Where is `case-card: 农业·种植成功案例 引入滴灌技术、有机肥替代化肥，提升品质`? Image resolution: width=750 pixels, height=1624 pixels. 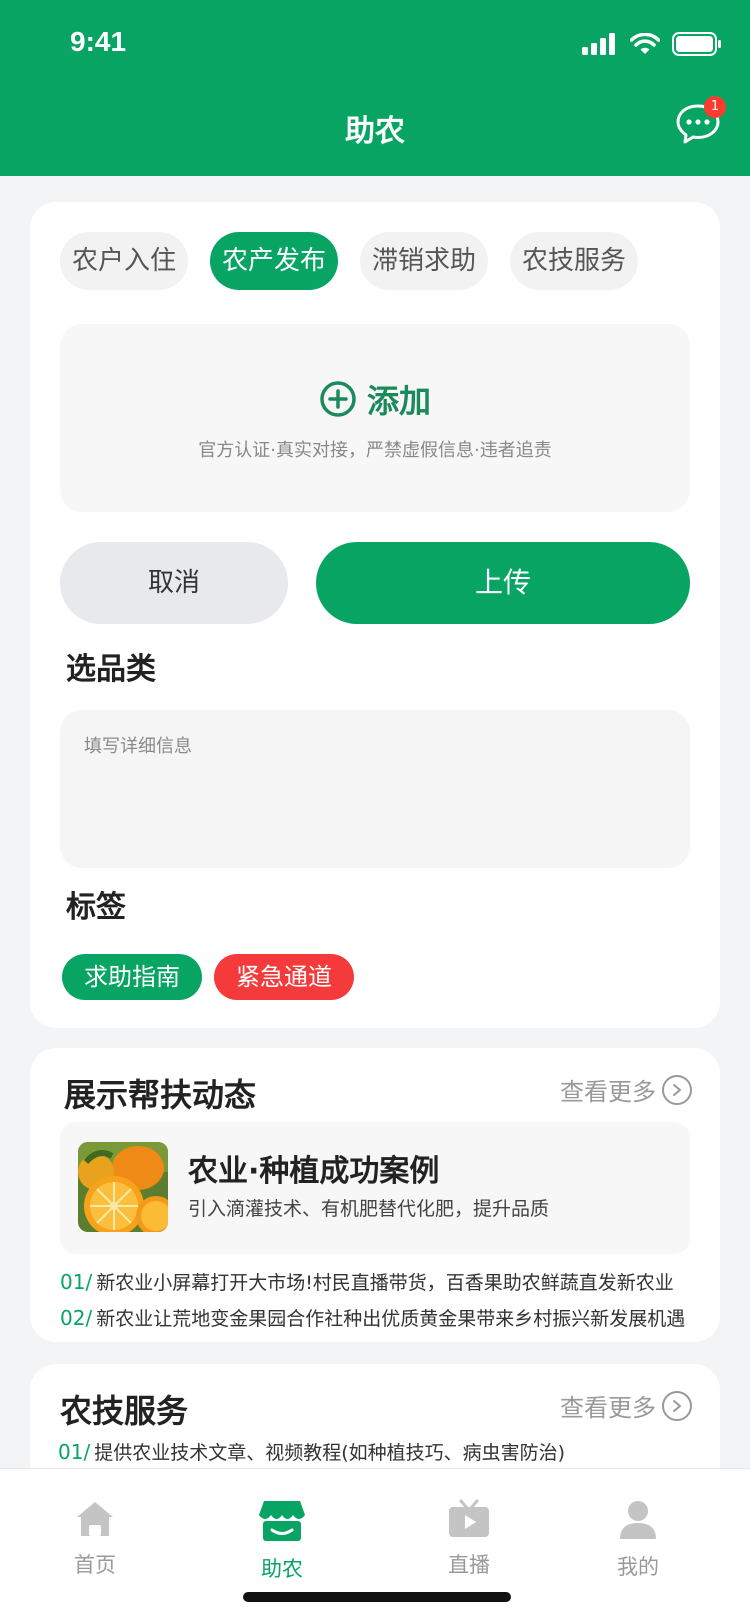
case-card: 农业·种植成功案例 引入滴灌技术、有机肥替代化肥，提升品质 is located at coordinates (375, 1188).